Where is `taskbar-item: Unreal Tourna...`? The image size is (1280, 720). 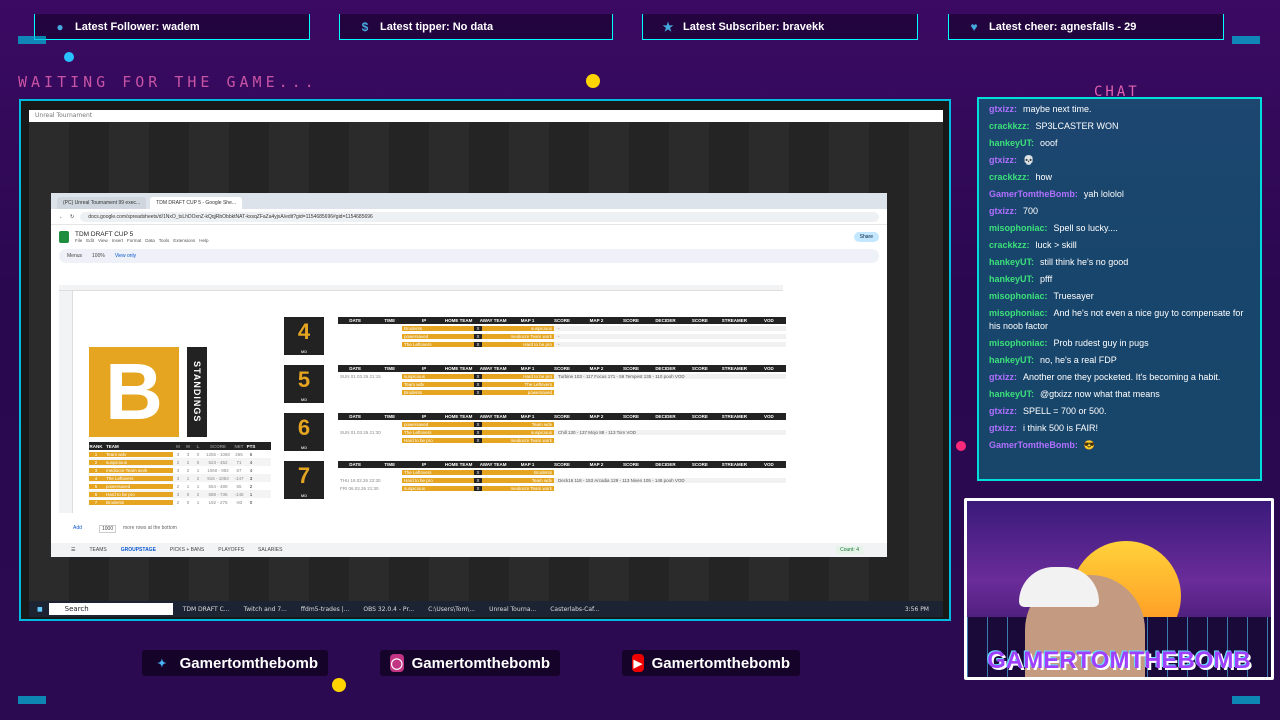
taskbar-item: Unreal Tourna... is located at coordinates (512, 609).